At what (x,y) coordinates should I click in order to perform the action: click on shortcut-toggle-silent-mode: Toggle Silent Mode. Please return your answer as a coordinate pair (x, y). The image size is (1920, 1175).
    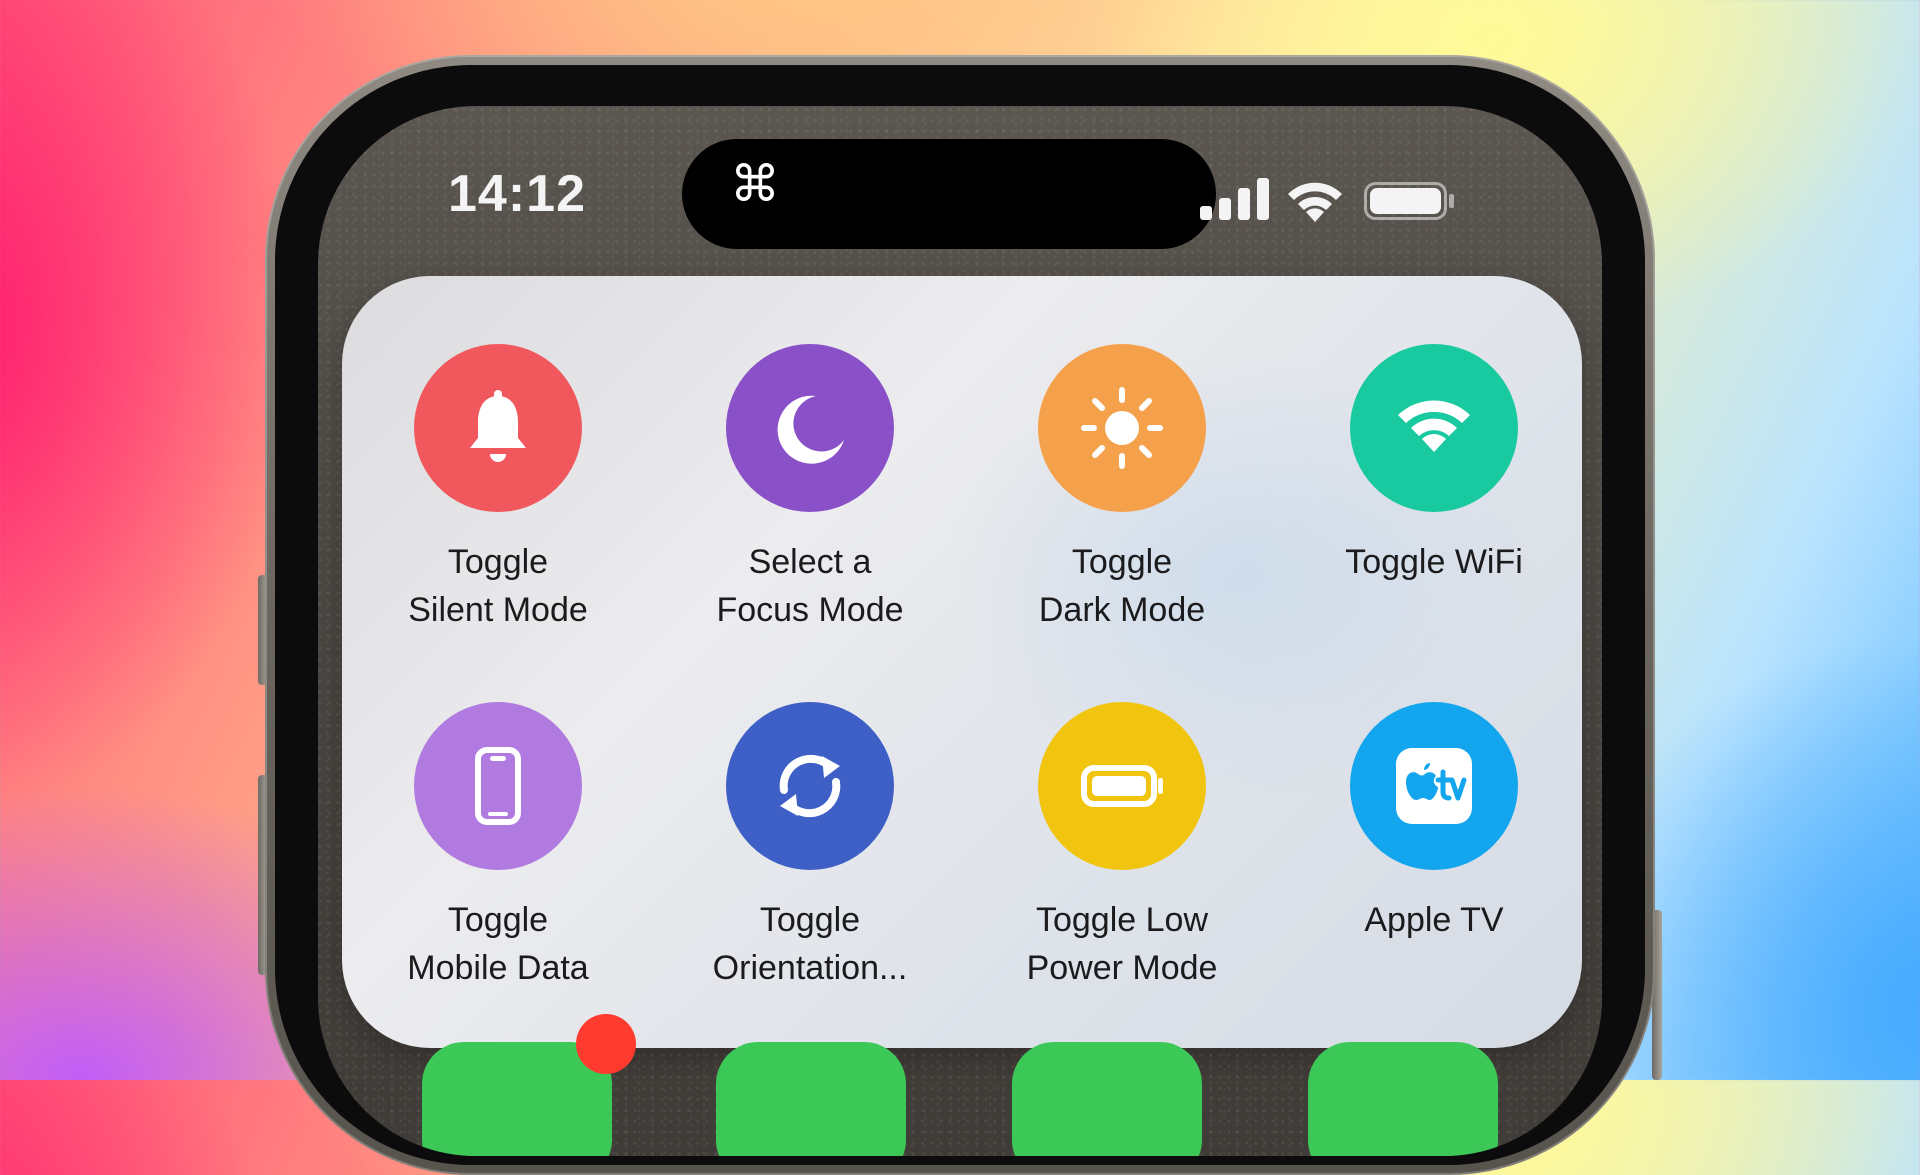
    Looking at the image, I should click on (498, 489).